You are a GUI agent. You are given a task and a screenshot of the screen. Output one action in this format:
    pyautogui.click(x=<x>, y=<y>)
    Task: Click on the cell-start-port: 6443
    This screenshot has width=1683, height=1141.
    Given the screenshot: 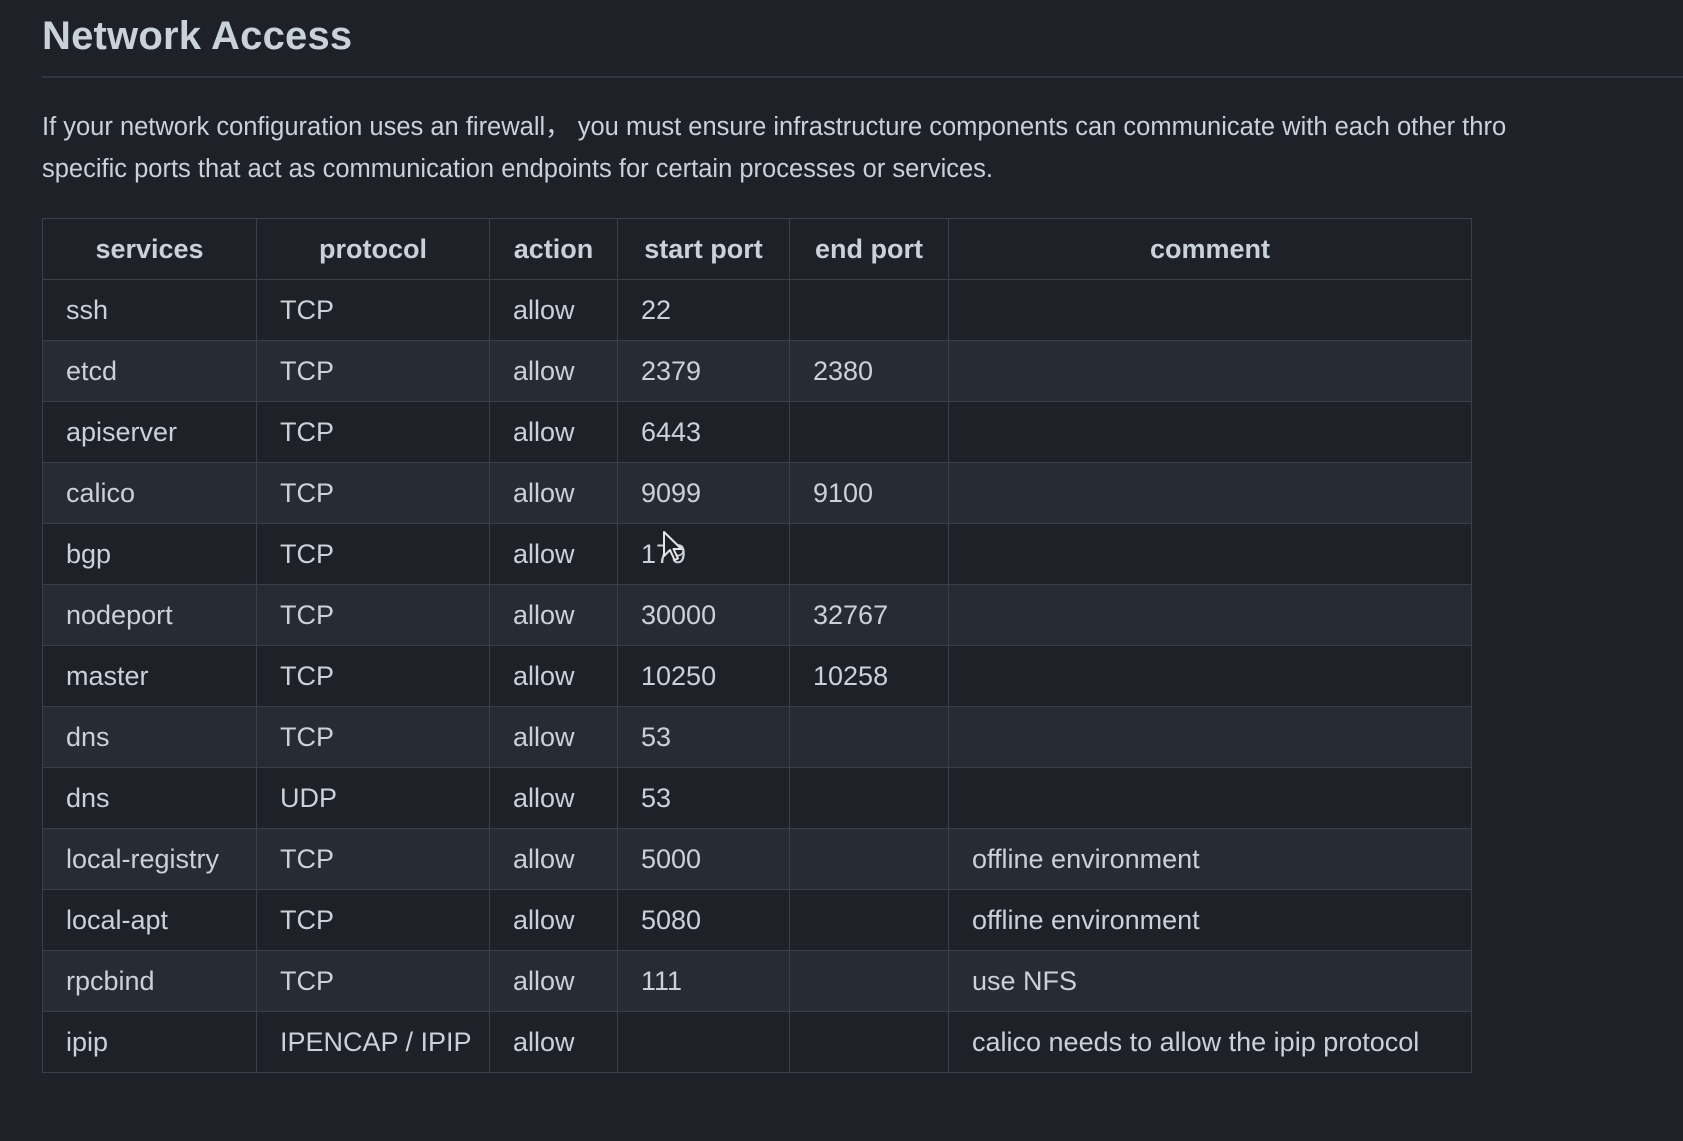 What is the action you would take?
    pyautogui.click(x=703, y=432)
    